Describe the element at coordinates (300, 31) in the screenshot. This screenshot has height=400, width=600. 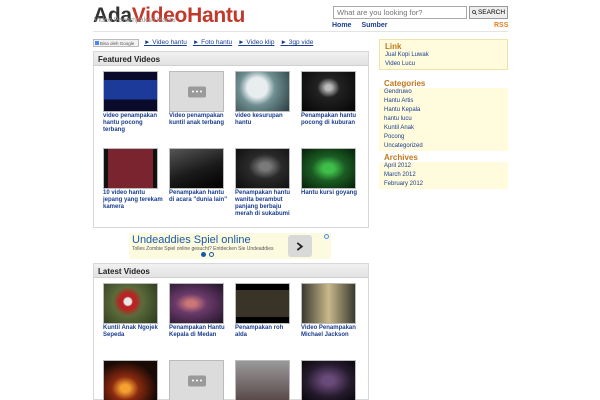
I see `header-divider` at that location.